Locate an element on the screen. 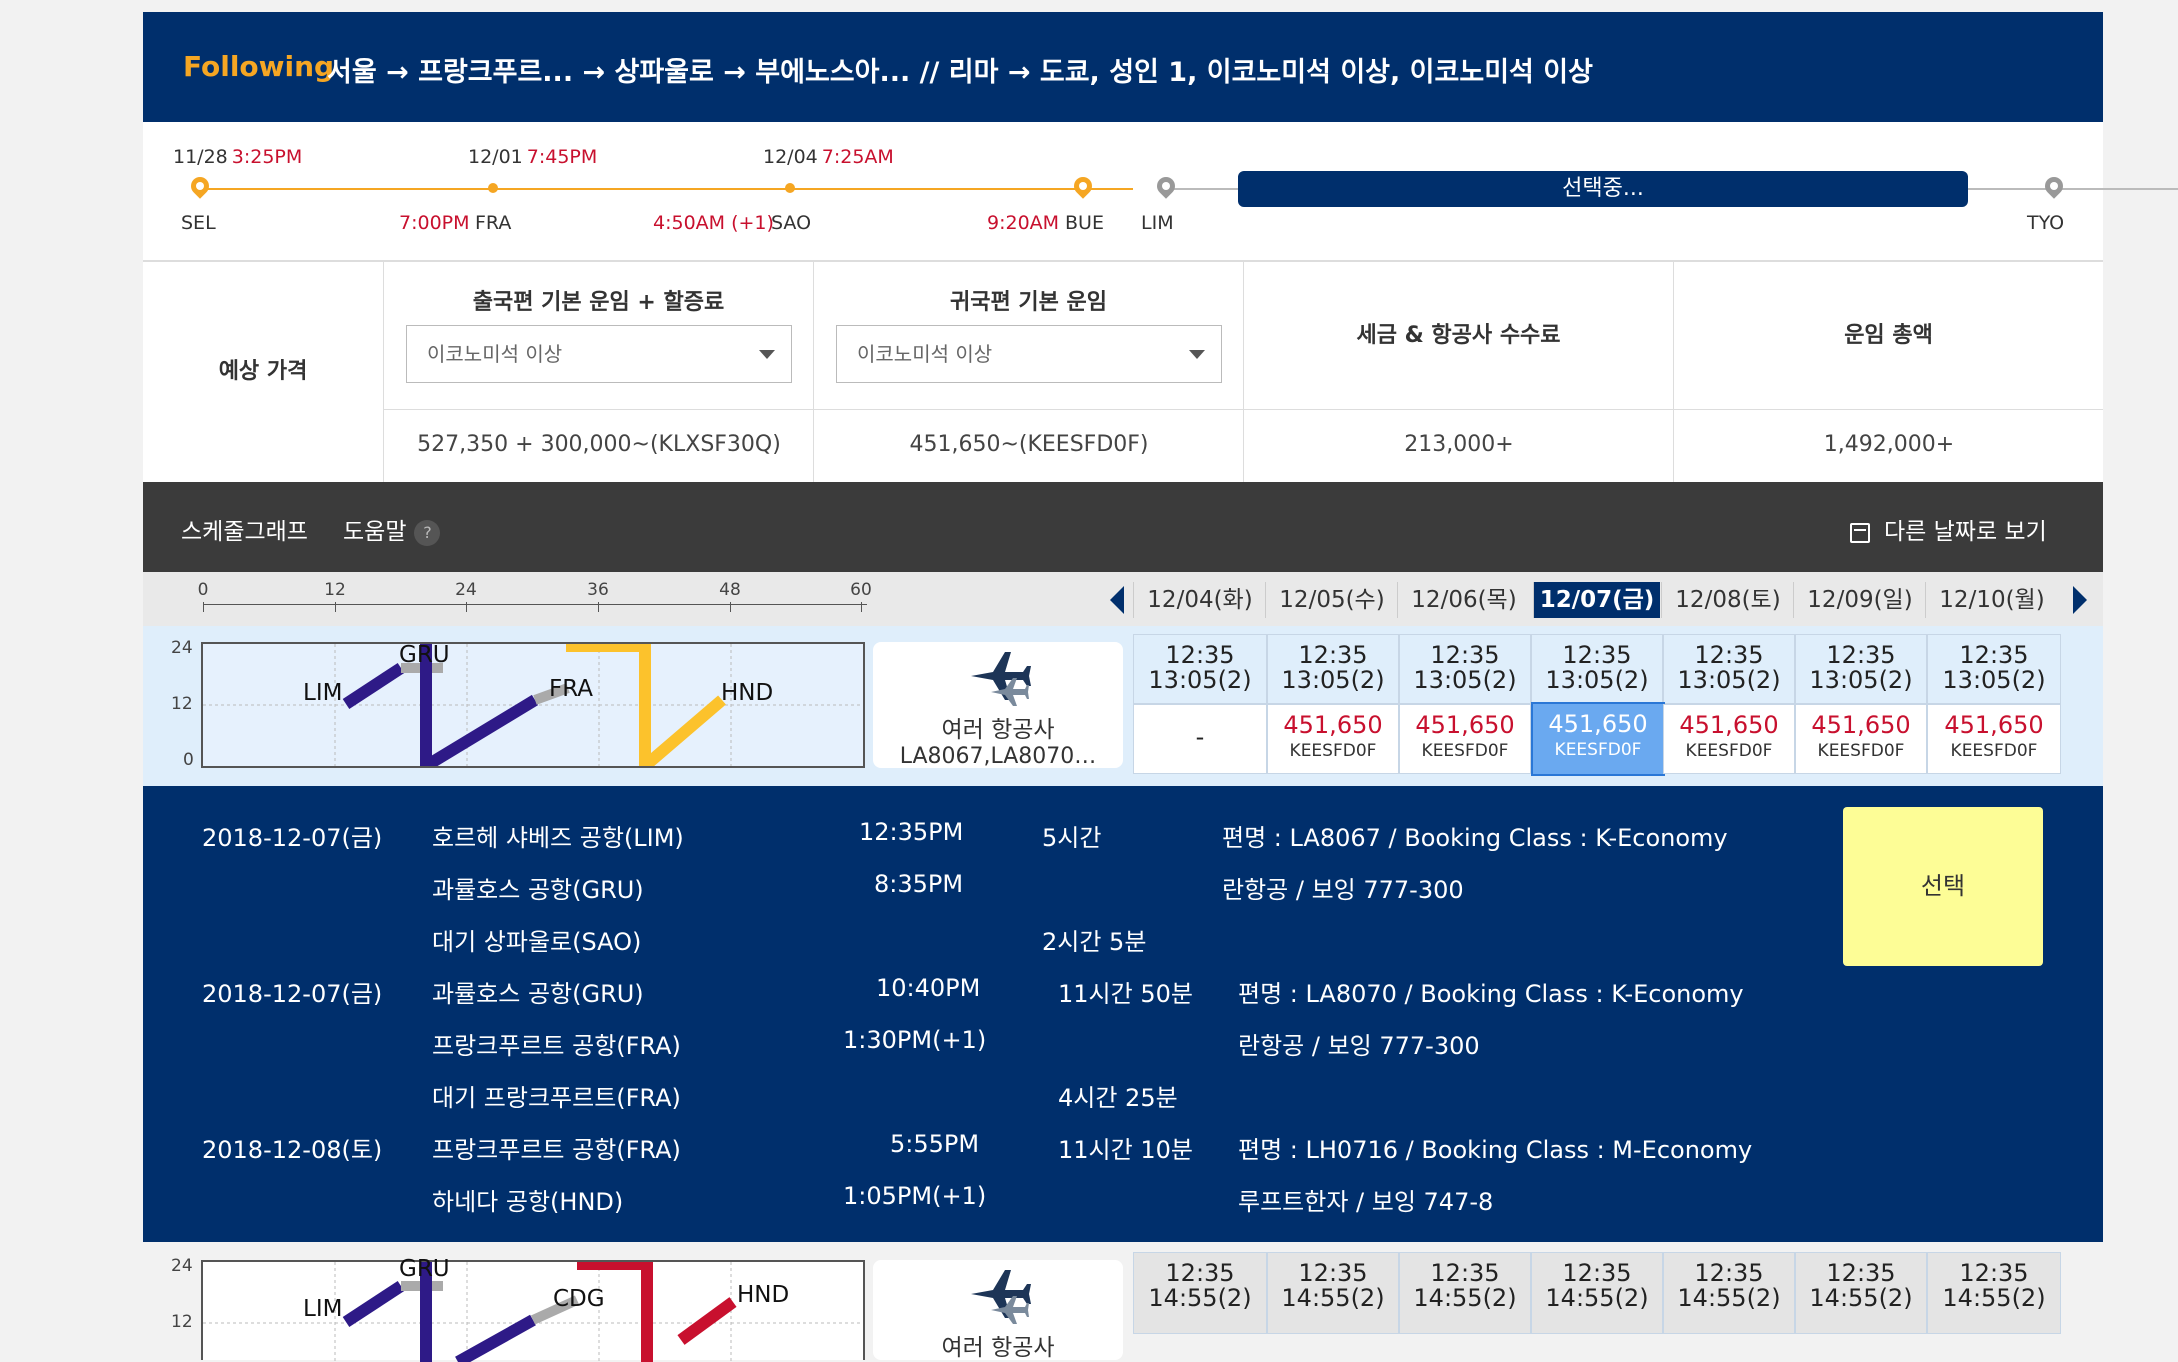 This screenshot has width=2178, height=1362. flight-info: 편명 : LH0716 / Booking Class : M-Economy is located at coordinates (1495, 1150).